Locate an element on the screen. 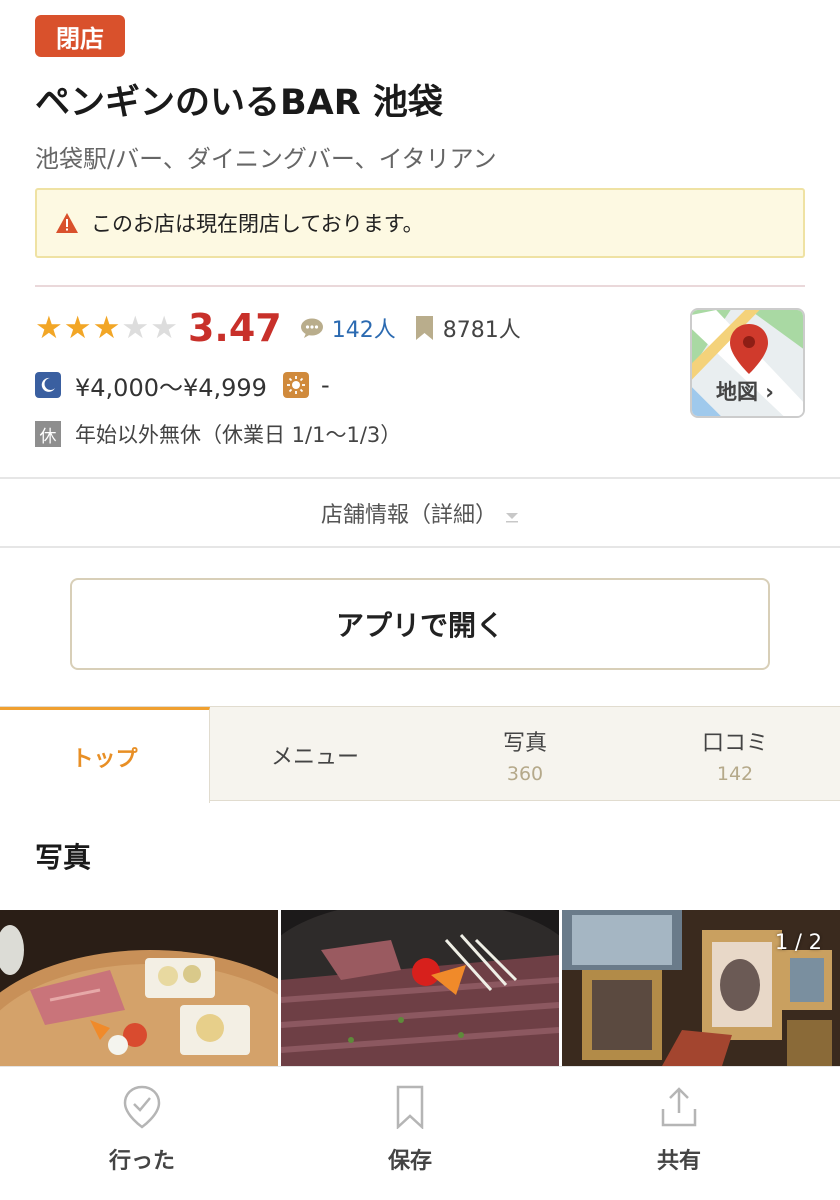  bookmark-count: 8781人 is located at coordinates (481, 330).